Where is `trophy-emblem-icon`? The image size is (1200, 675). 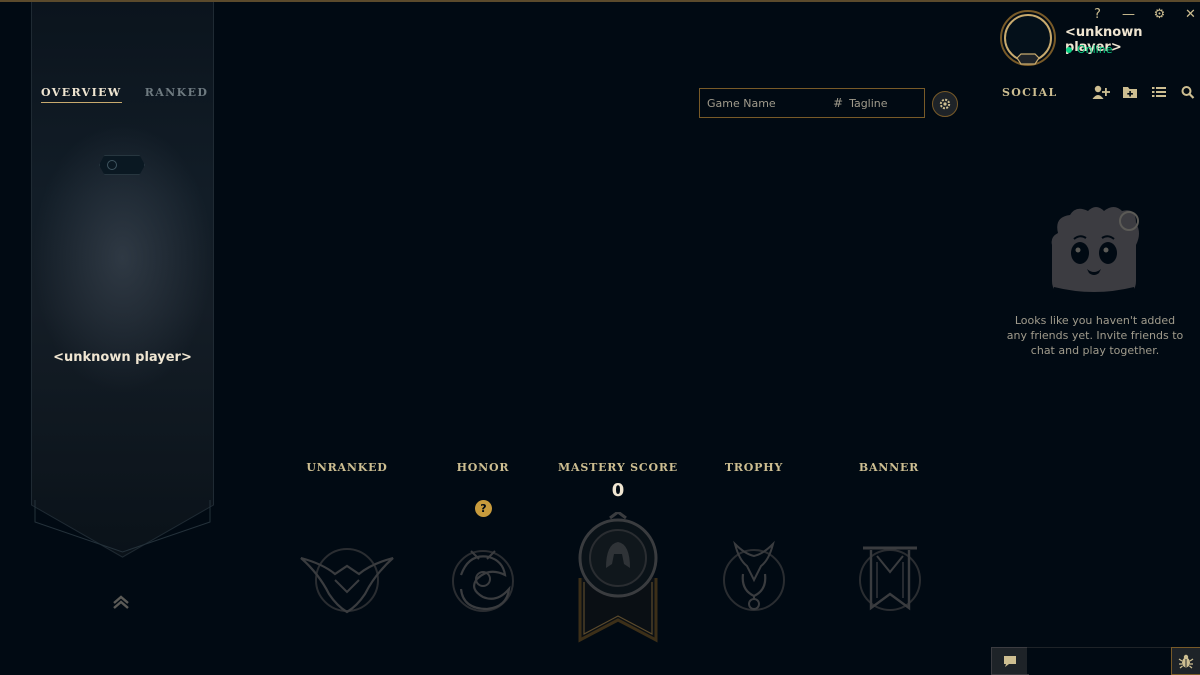 trophy-emblem-icon is located at coordinates (754, 577).